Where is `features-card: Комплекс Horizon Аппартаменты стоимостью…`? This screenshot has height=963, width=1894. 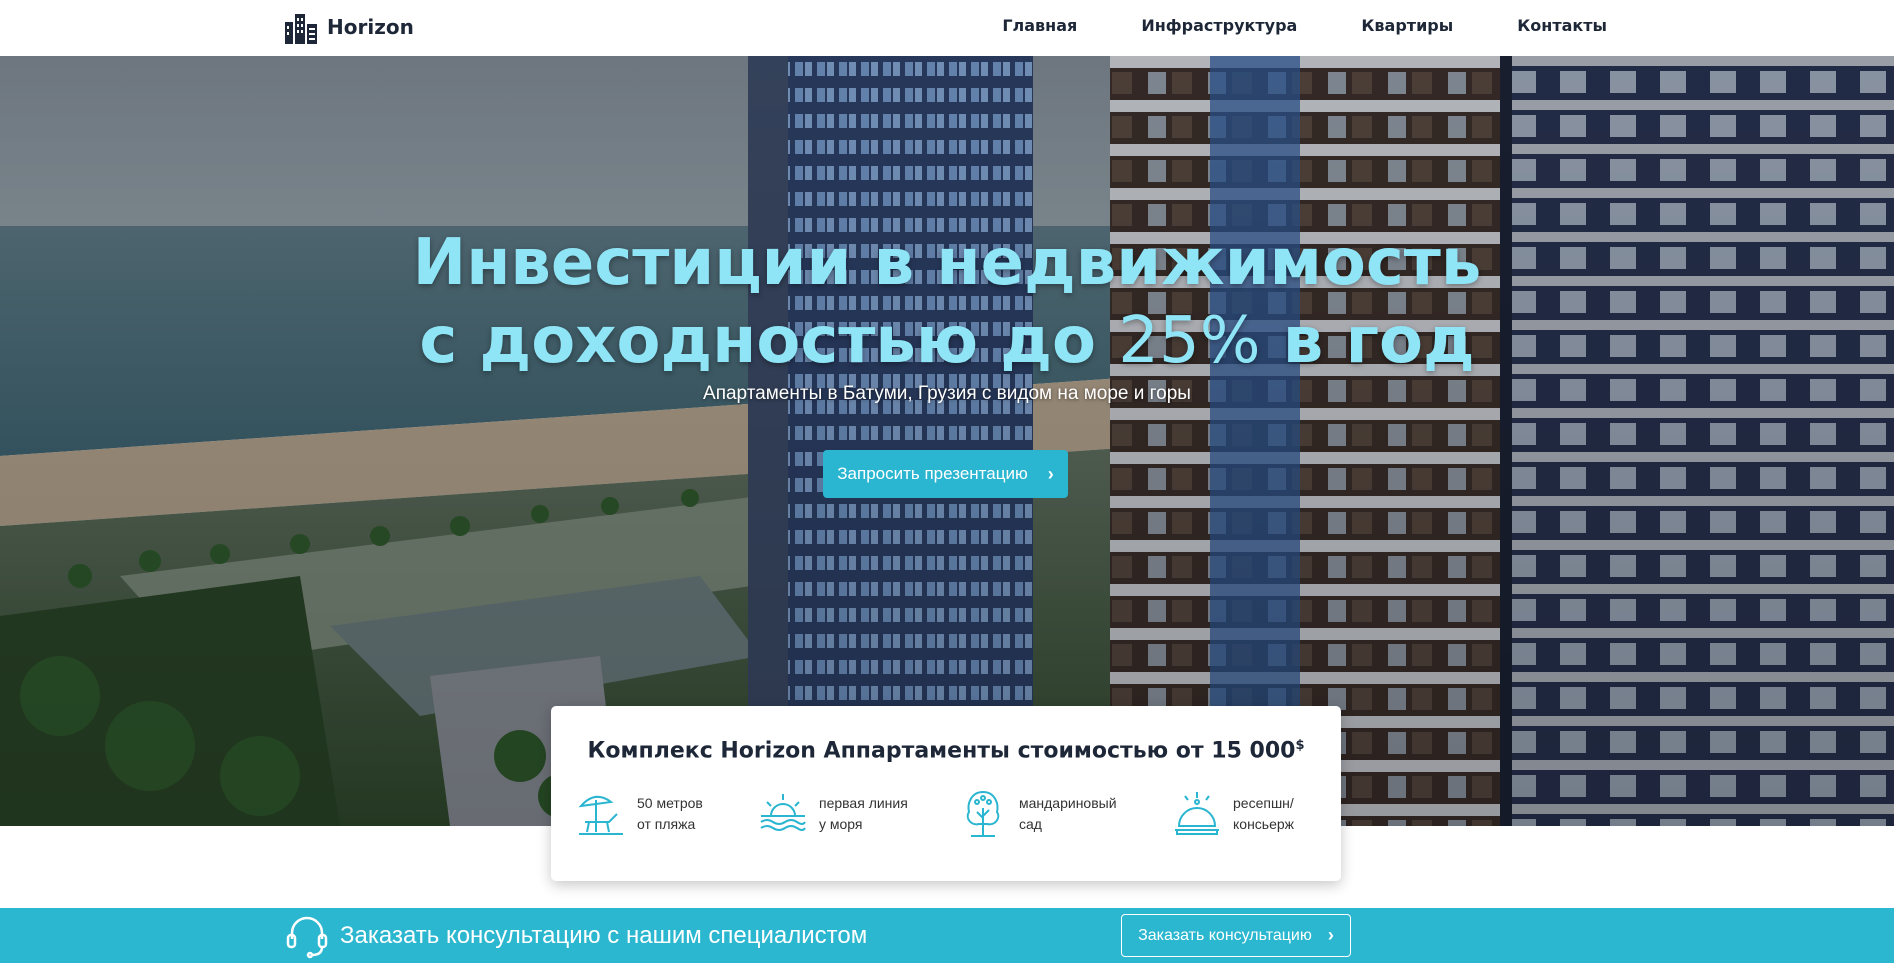 features-card: Комплекс Horizon Аппартаменты стоимостью… is located at coordinates (946, 793).